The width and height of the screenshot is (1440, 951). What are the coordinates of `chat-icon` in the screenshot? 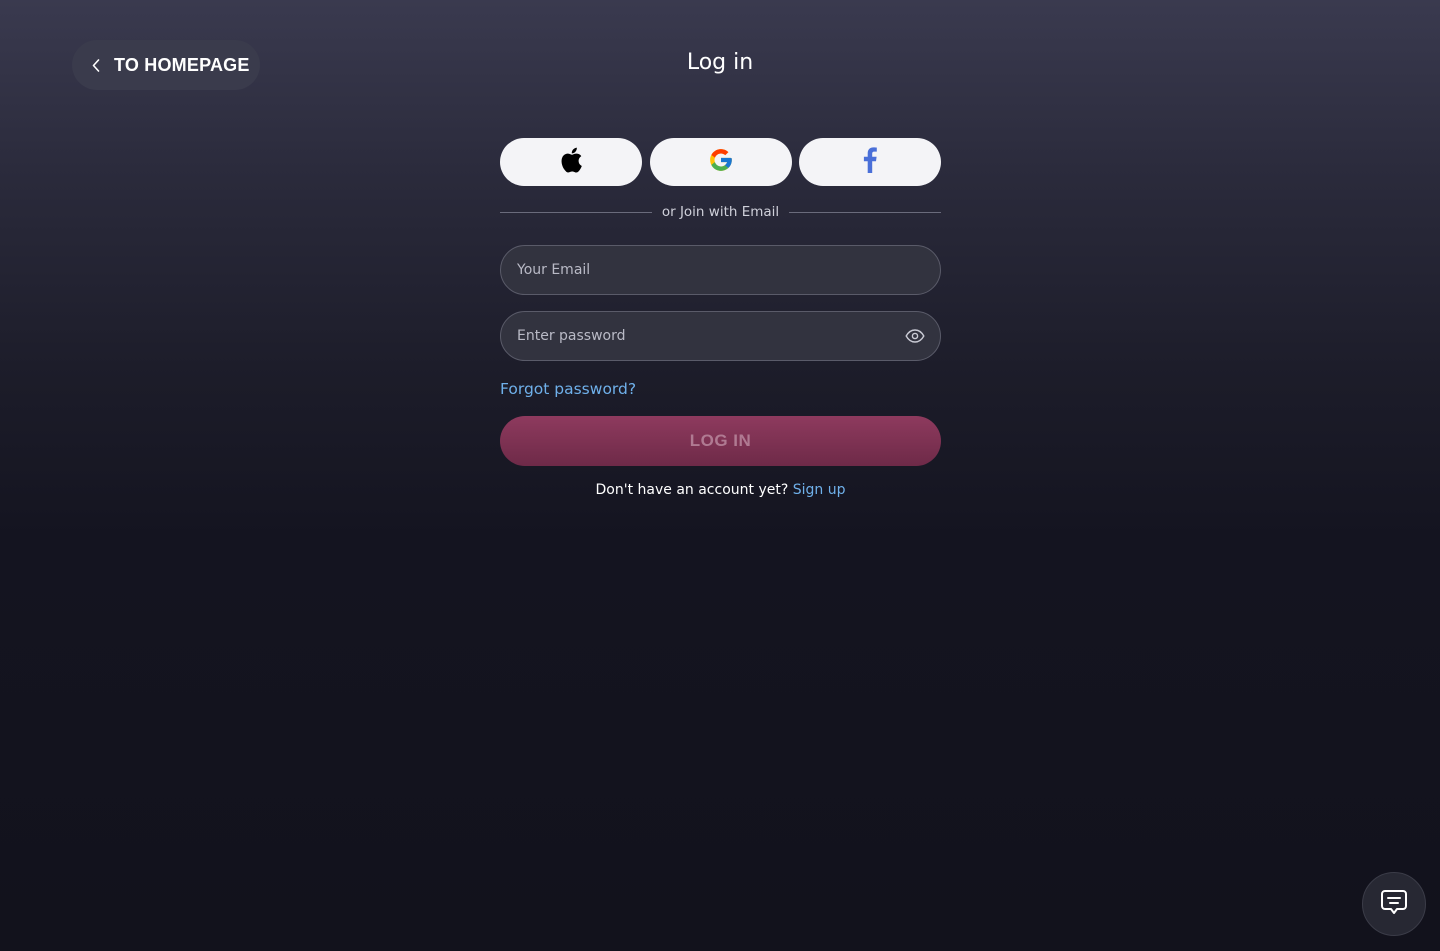 It's located at (1394, 904).